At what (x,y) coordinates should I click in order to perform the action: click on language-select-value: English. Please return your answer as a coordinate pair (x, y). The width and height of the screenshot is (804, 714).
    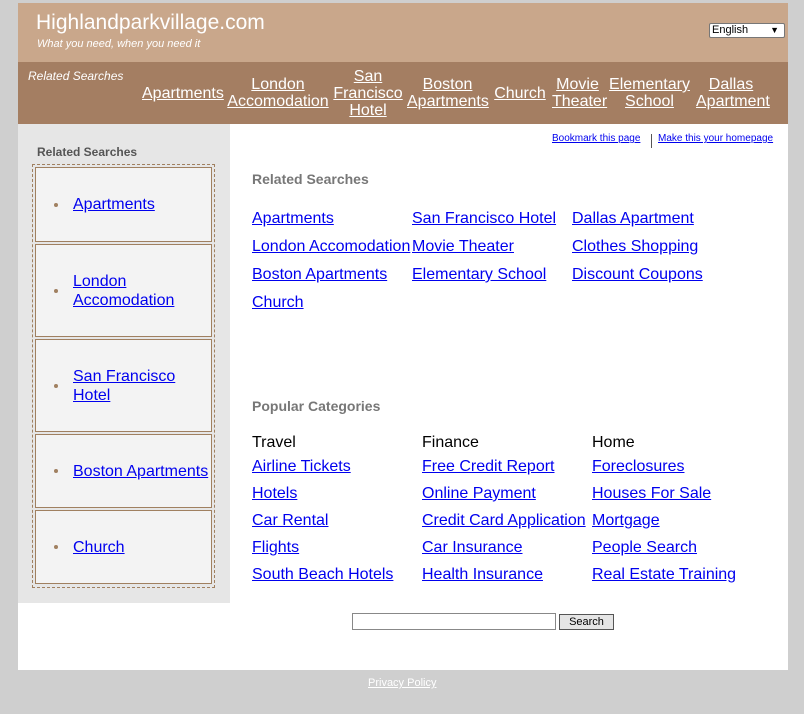
    Looking at the image, I should click on (730, 30).